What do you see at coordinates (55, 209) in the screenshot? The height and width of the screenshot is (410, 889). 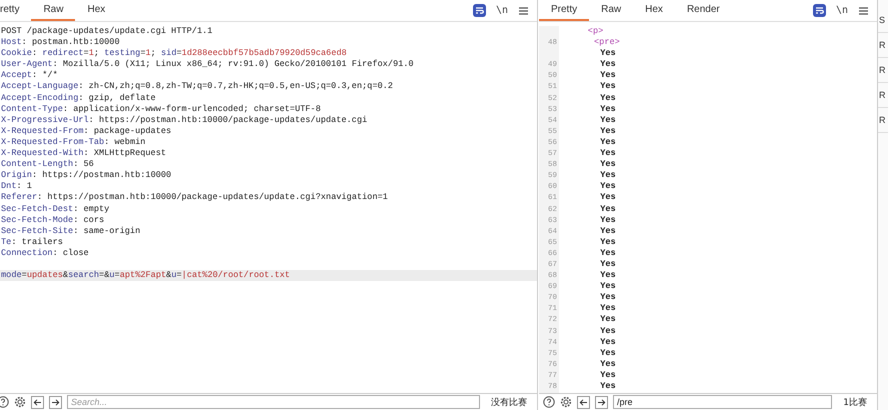 I see `code-line: Sec-Fetch-Dest: empty` at bounding box center [55, 209].